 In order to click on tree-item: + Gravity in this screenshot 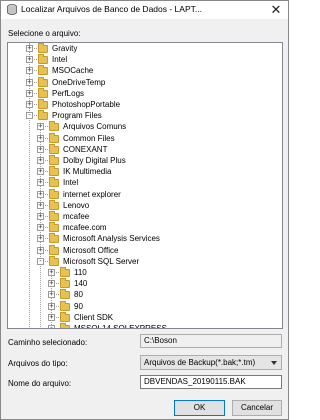, I will do `click(145, 48)`.